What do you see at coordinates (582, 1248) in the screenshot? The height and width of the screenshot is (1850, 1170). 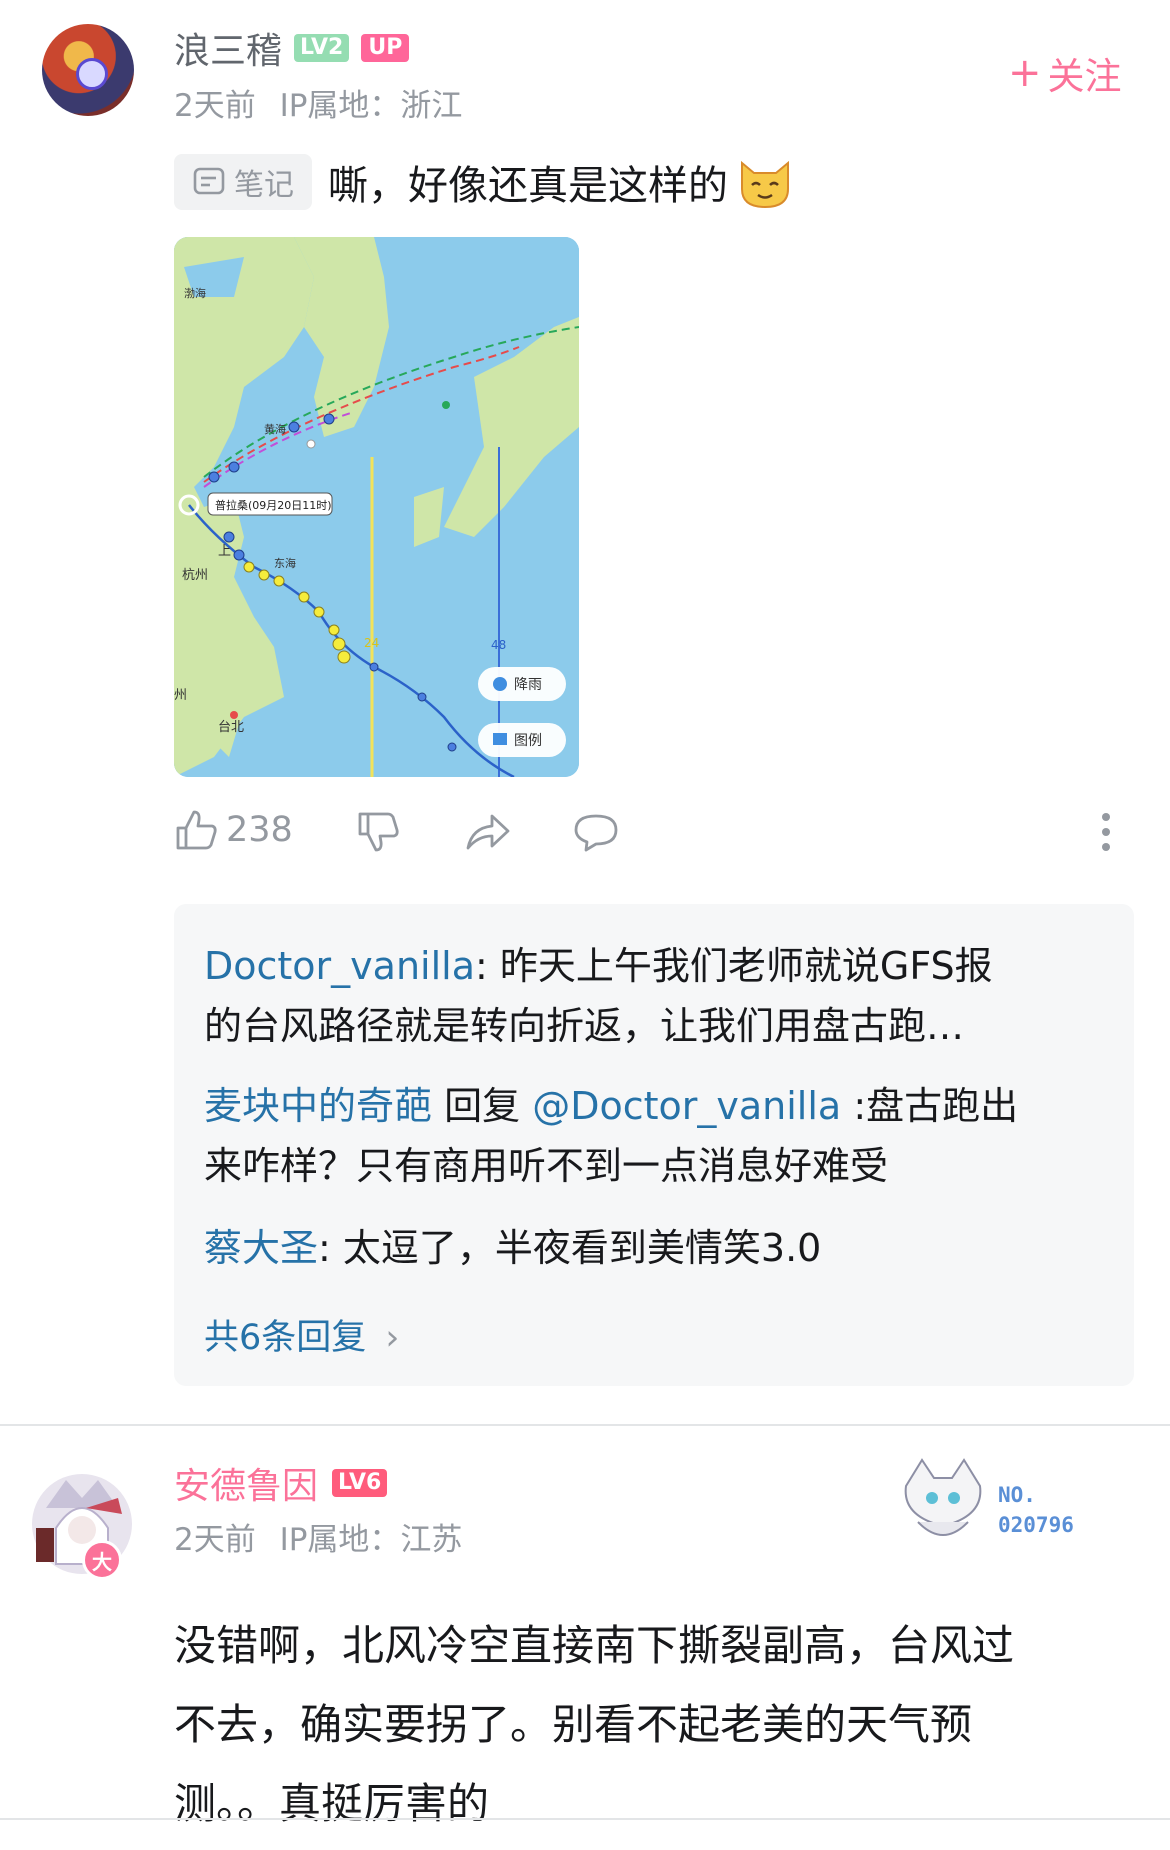 I see `reply-text: 太逗了，半夜看到美情笑3.0` at bounding box center [582, 1248].